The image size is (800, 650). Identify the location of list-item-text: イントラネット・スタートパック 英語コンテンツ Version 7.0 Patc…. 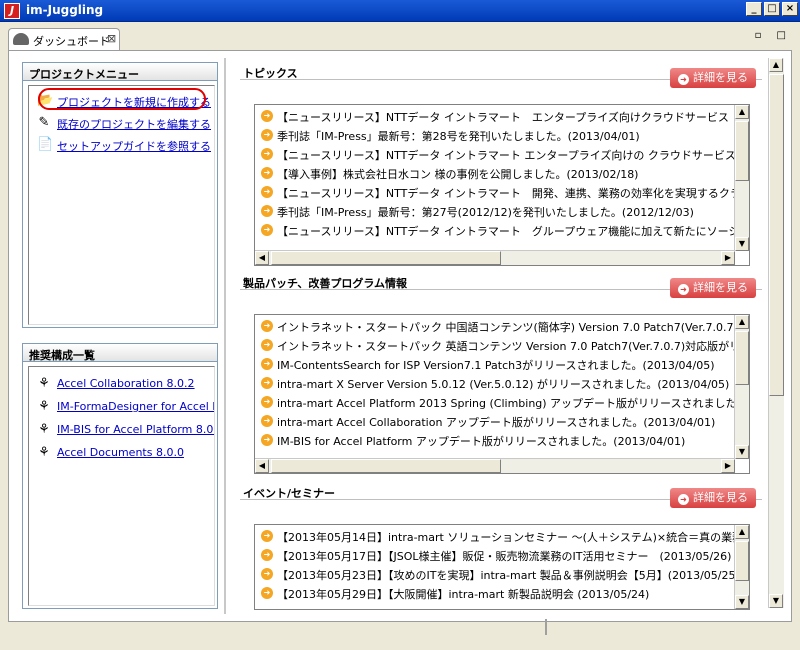
(513, 346).